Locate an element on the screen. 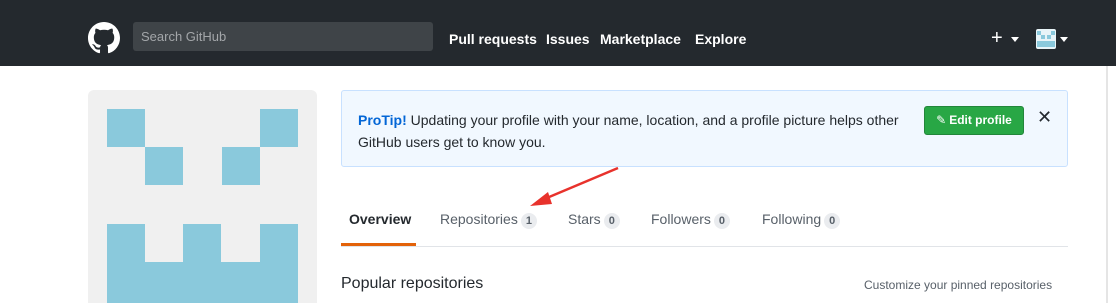 The width and height of the screenshot is (1116, 303). identicon-icon is located at coordinates (202, 206).